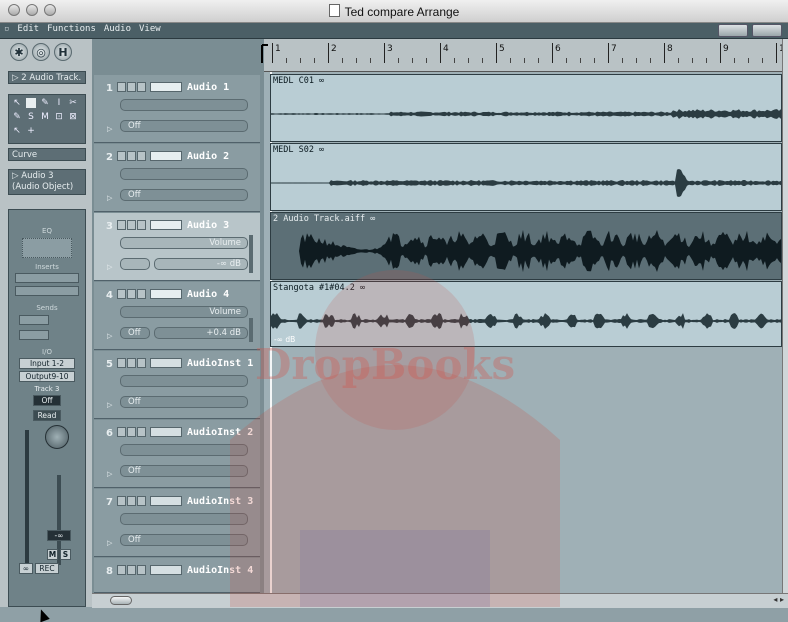  Describe the element at coordinates (73, 103) in the screenshot. I see `scissors-tool-icon: ✂` at that location.